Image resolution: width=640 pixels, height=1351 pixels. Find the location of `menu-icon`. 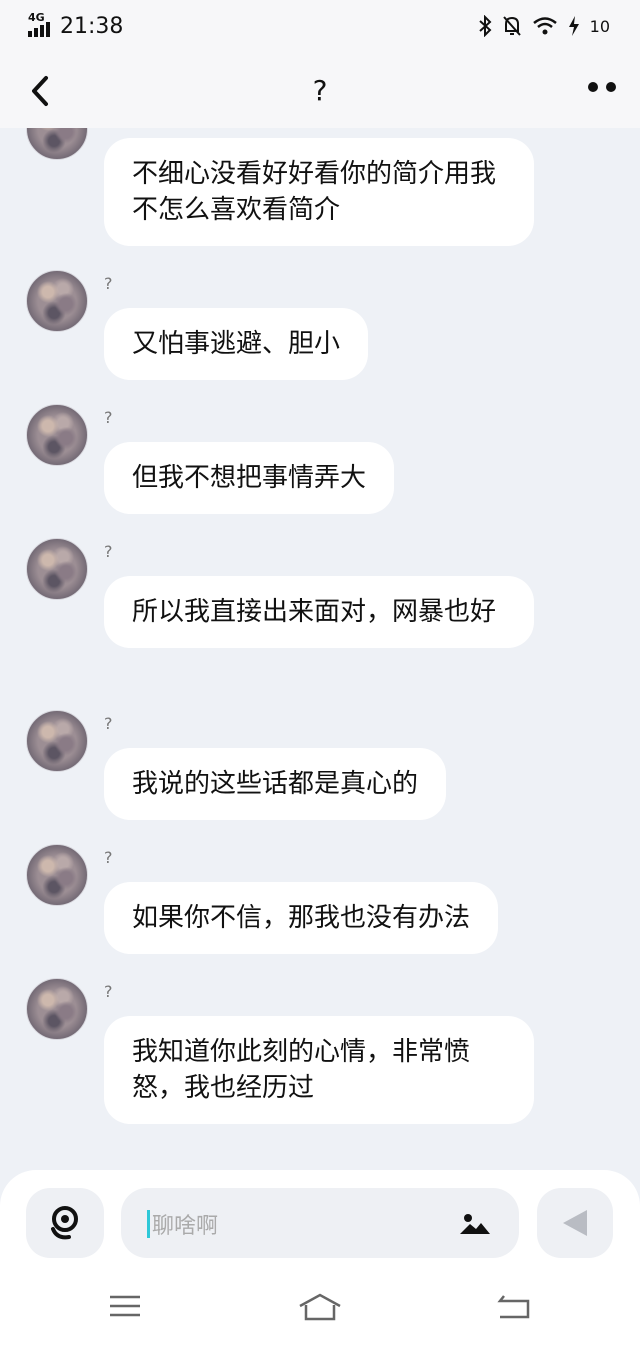

menu-icon is located at coordinates (125, 1306).